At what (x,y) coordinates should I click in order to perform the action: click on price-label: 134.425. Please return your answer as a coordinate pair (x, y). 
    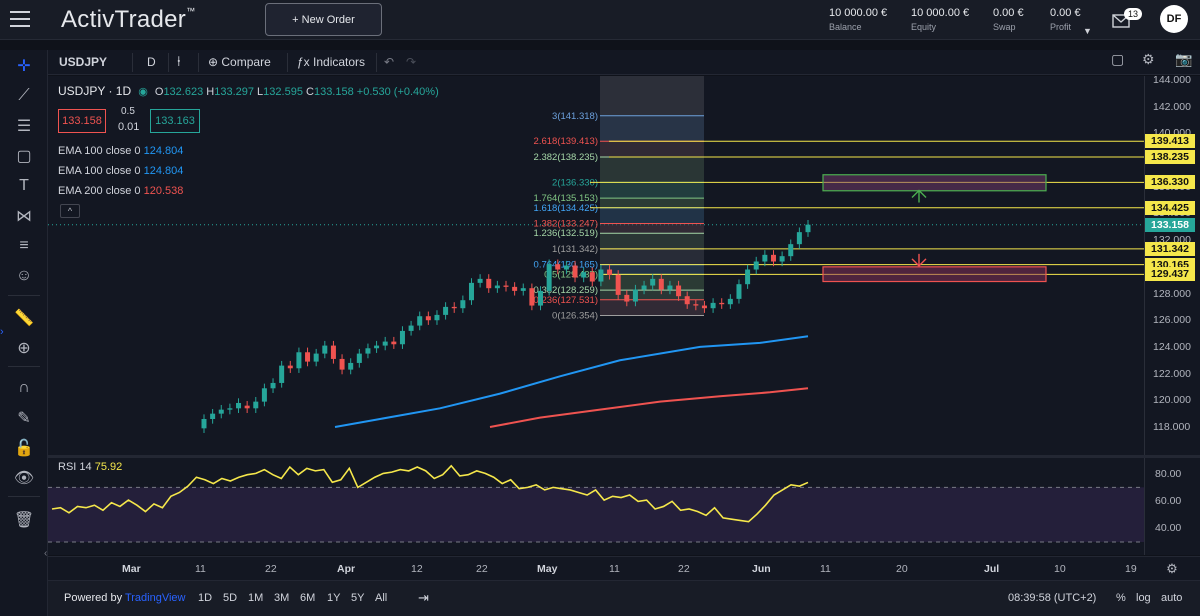
    Looking at the image, I should click on (1170, 207).